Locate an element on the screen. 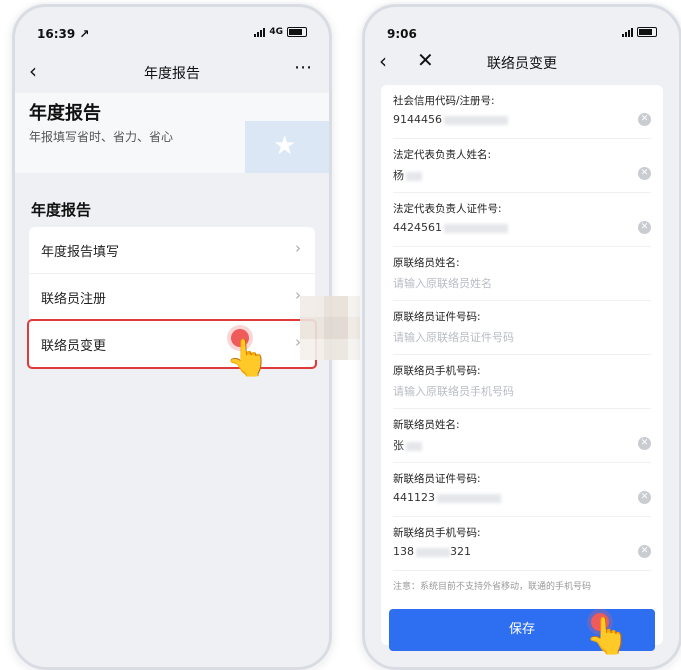  field-value: 441123 is located at coordinates (447, 497).